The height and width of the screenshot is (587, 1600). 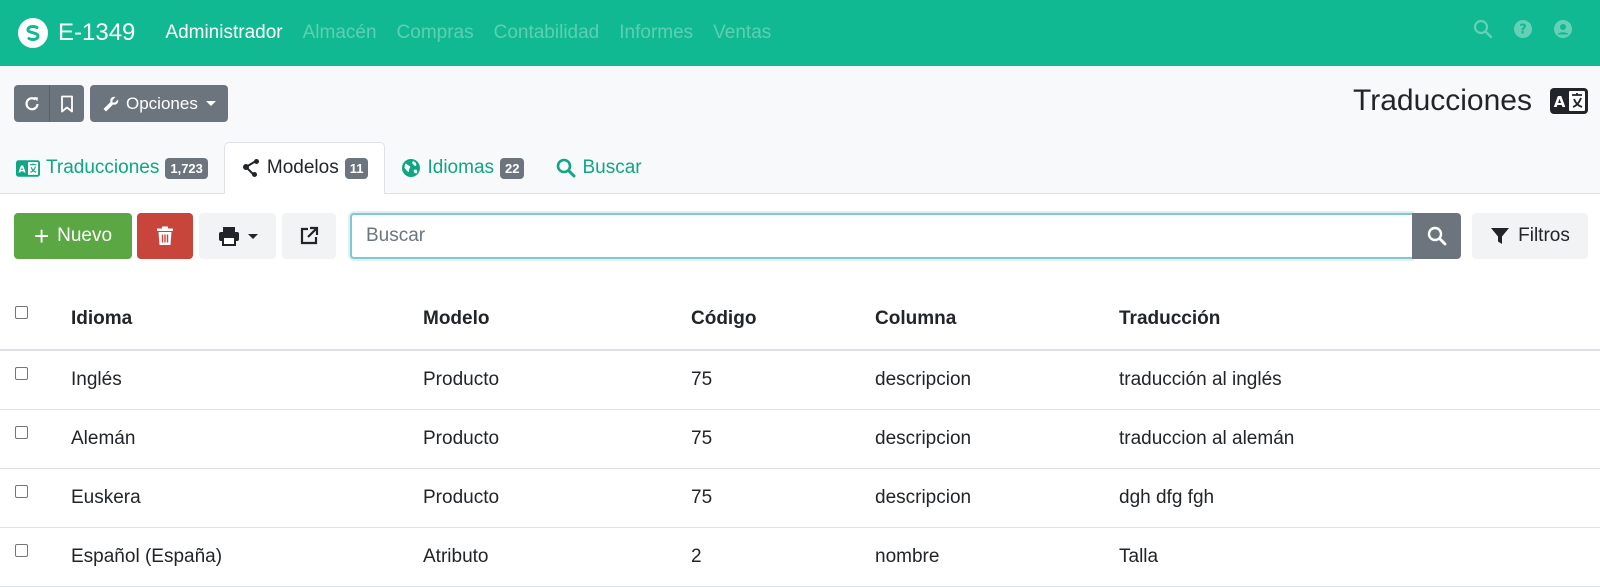 I want to click on open-external-button, so click(x=309, y=236).